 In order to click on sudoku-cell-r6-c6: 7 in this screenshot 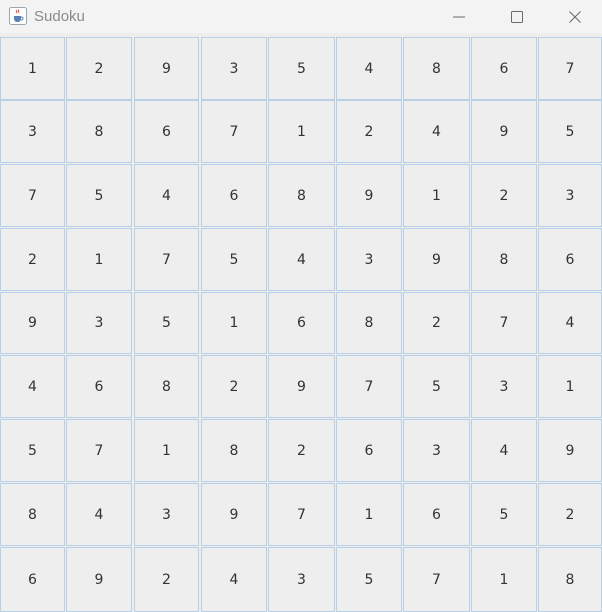, I will do `click(369, 386)`.